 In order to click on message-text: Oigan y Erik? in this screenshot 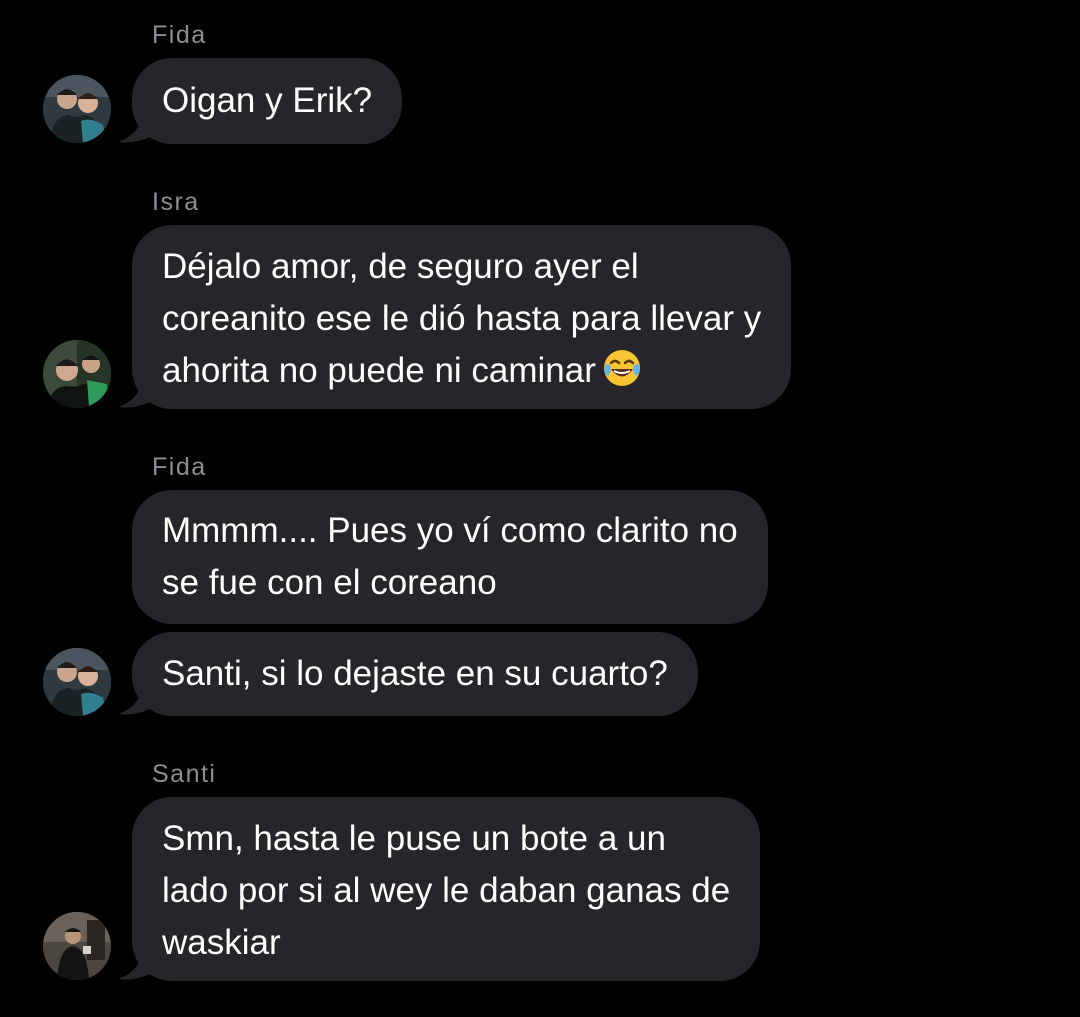, I will do `click(267, 100)`.